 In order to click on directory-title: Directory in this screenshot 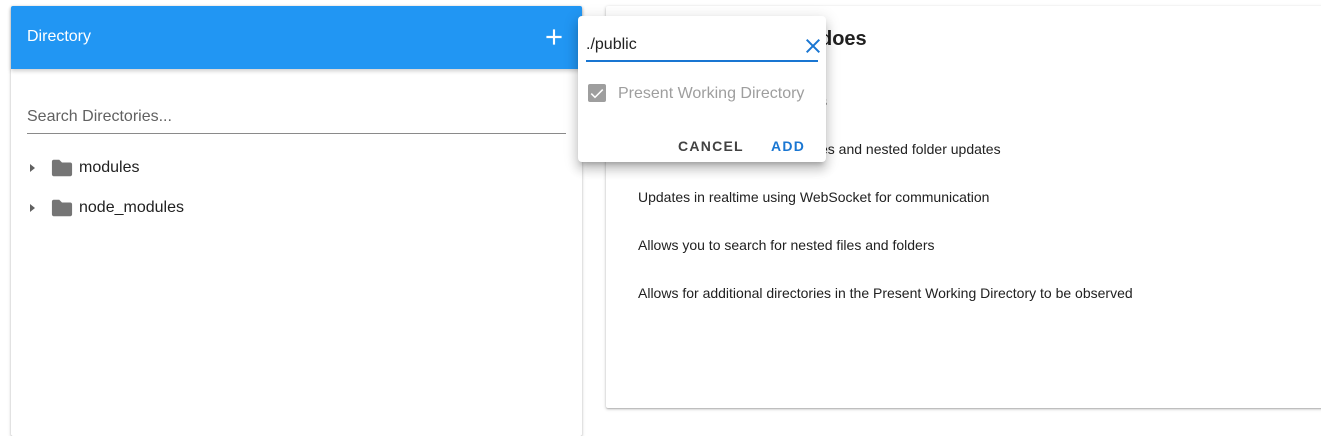, I will do `click(59, 36)`.